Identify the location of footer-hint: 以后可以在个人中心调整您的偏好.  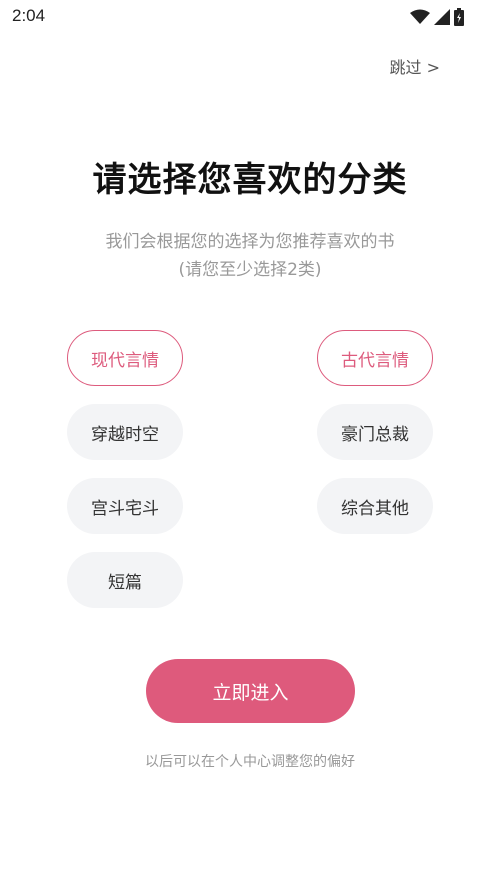
(250, 762).